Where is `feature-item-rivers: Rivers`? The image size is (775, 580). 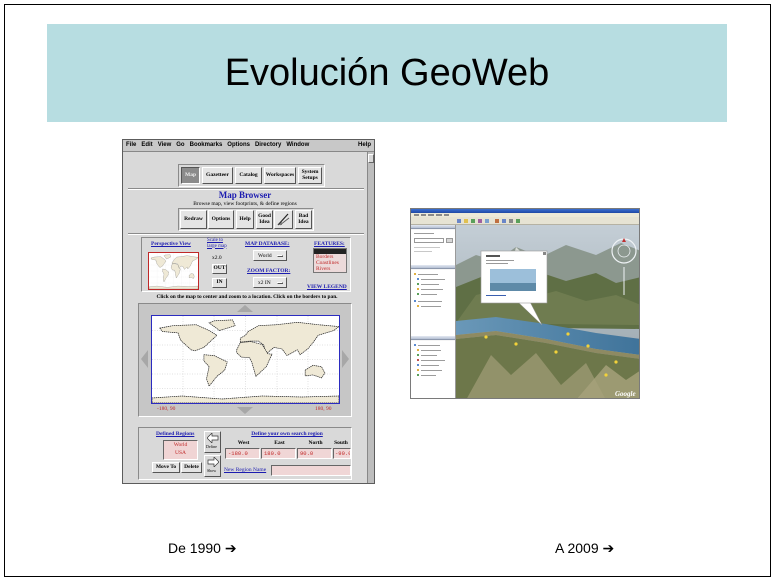 feature-item-rivers: Rivers is located at coordinates (330, 269).